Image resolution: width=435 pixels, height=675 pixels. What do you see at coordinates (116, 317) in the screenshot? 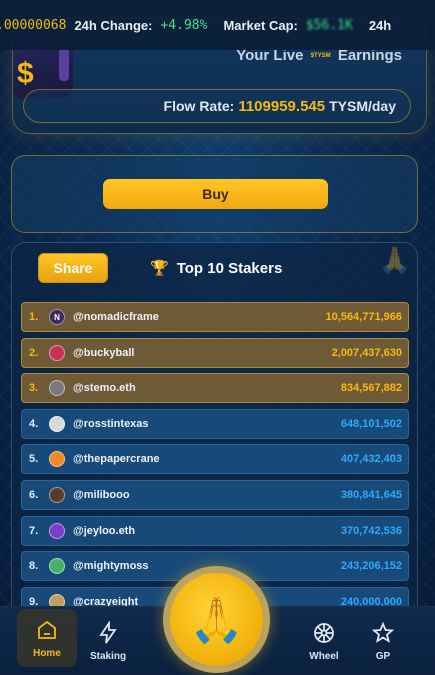
I see `staker-username: @nomadicframe` at bounding box center [116, 317].